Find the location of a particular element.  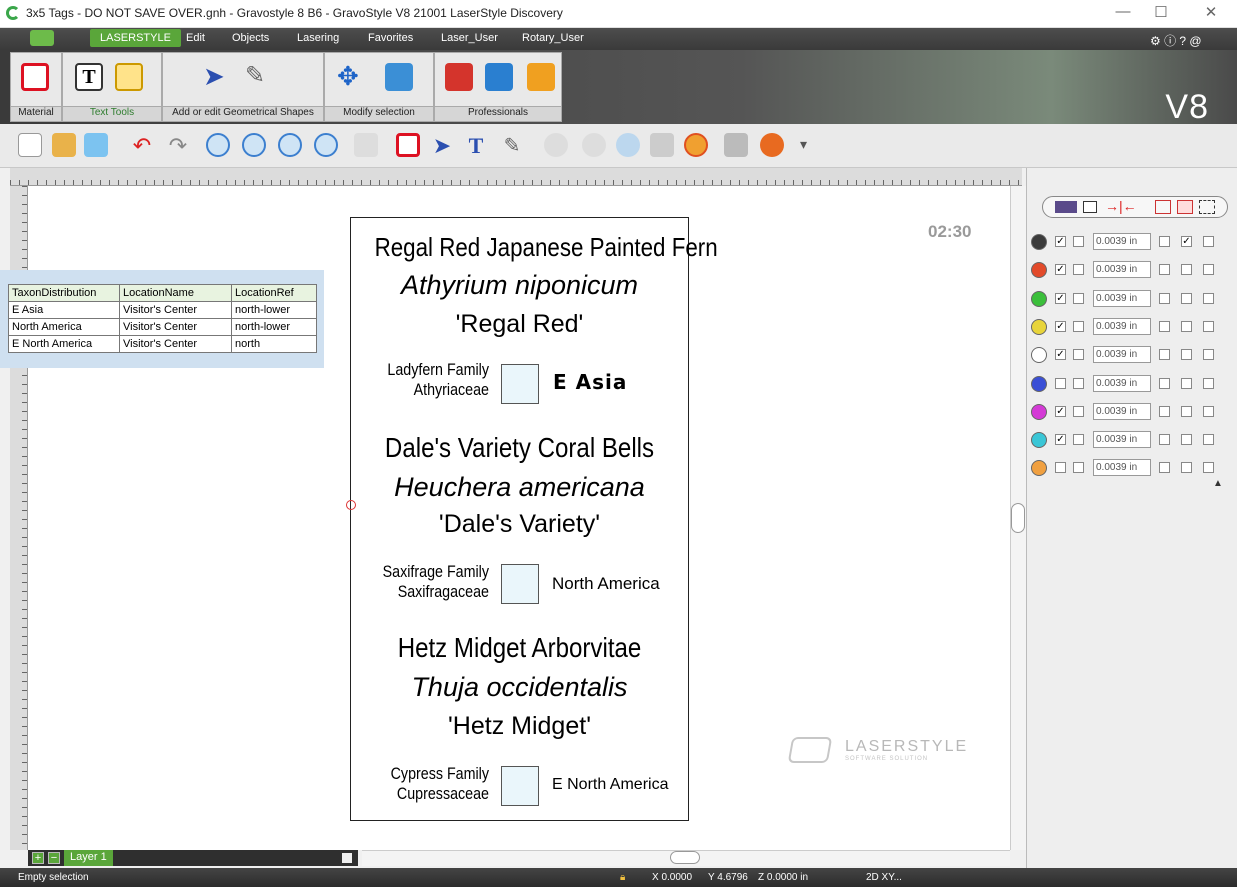

dimension-icon: →|← is located at coordinates (1121, 206).